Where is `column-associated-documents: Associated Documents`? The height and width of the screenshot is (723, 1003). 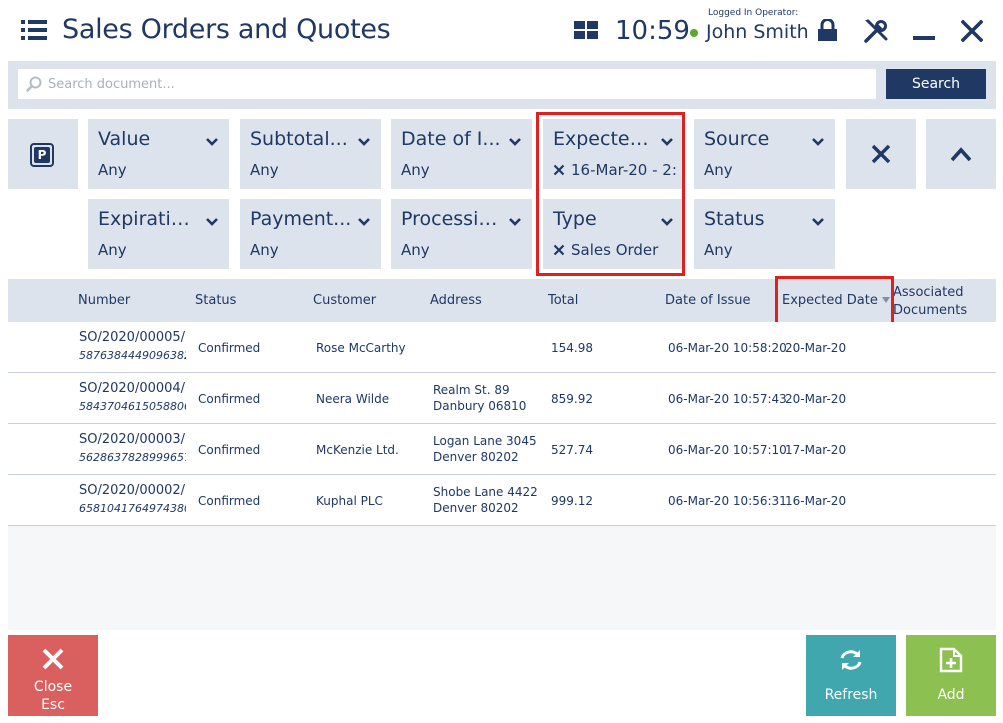 column-associated-documents: Associated Documents is located at coordinates (940, 302).